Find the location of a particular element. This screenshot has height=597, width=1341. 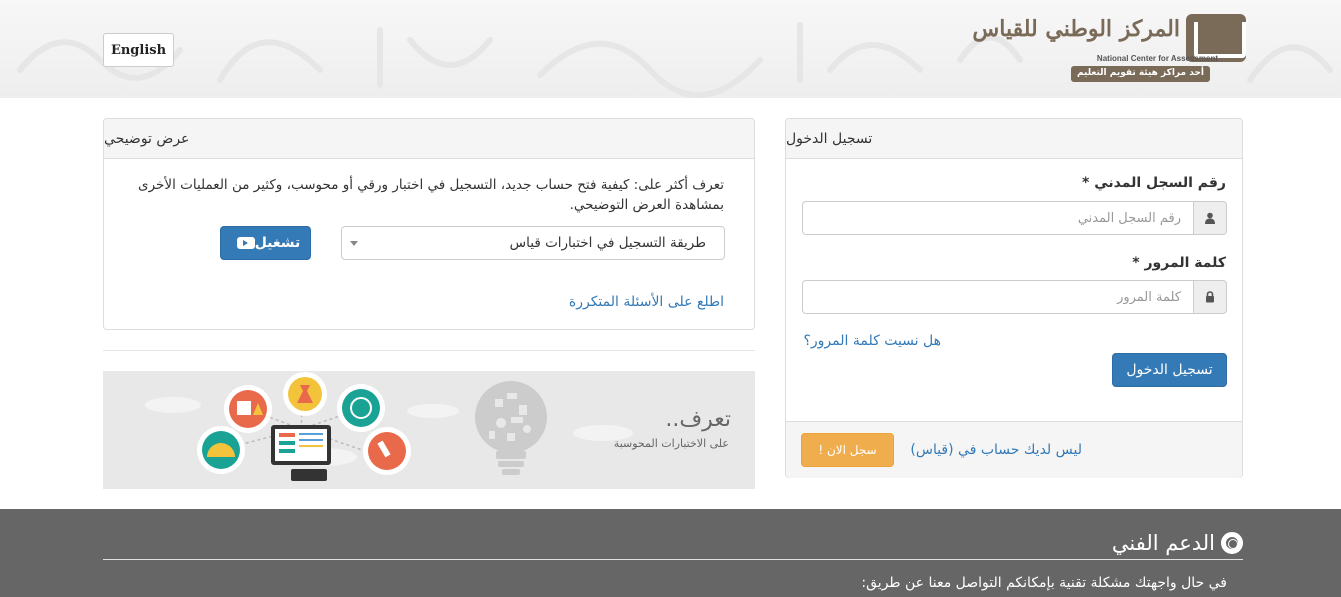

lock-icon is located at coordinates (1210, 297).